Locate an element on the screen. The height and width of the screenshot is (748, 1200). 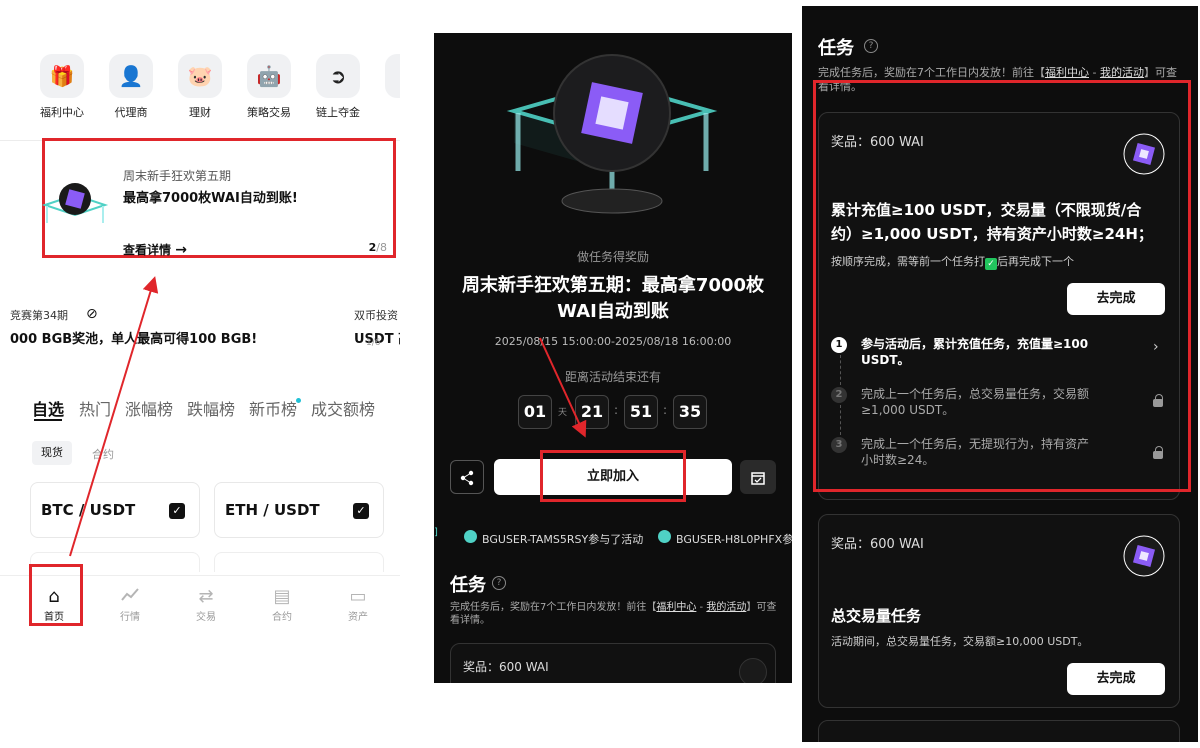
event-hero-image is located at coordinates (612, 134).